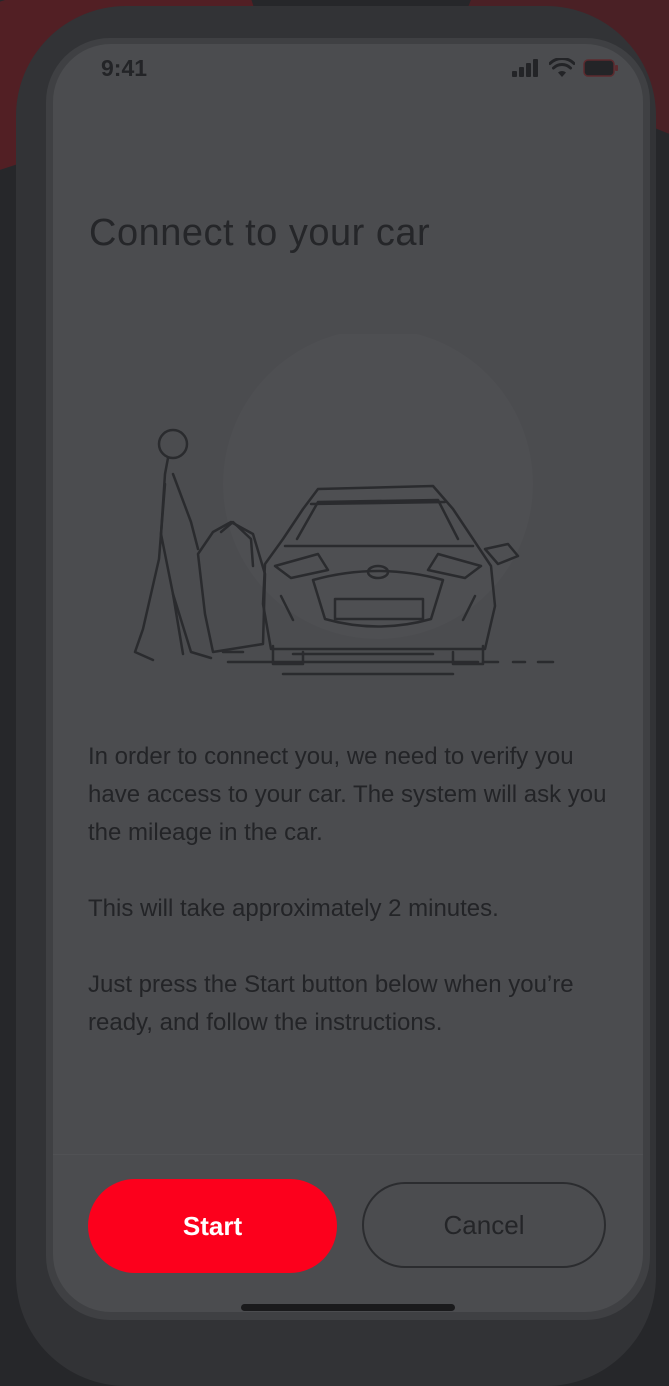  What do you see at coordinates (293, 908) in the screenshot?
I see `duration-paragraph: This will take approximately 2 minutes.` at bounding box center [293, 908].